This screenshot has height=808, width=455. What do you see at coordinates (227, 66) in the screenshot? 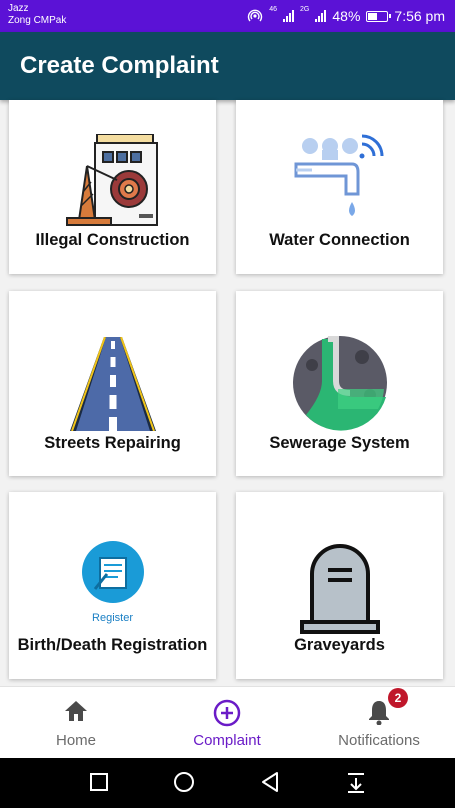
I see `app-bar: Create Complaint` at bounding box center [227, 66].